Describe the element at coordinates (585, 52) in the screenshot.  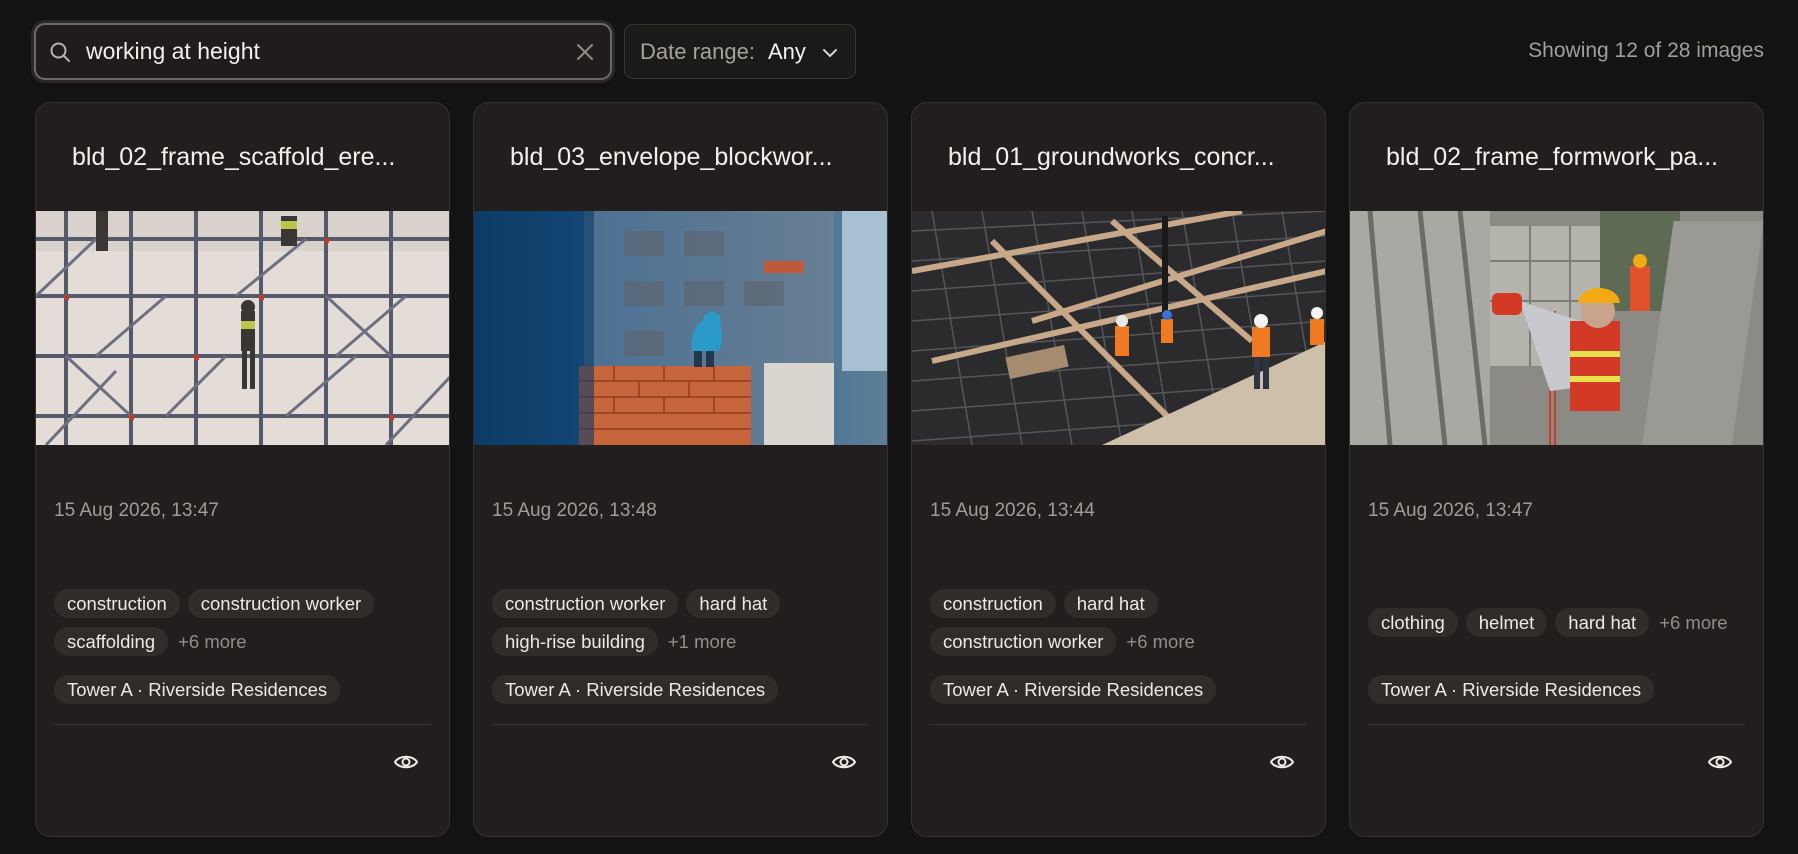
I see `clear-search-icon` at that location.